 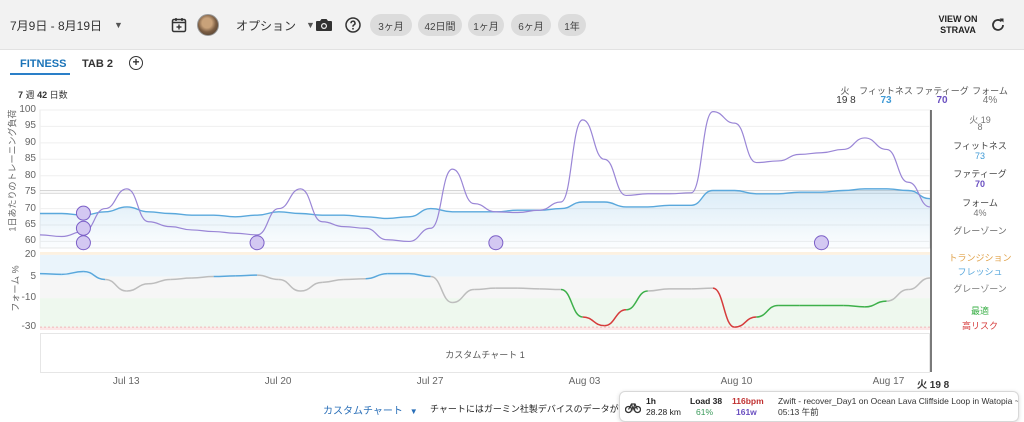 I want to click on activity-heart-rate: 116bpm, so click(x=748, y=401).